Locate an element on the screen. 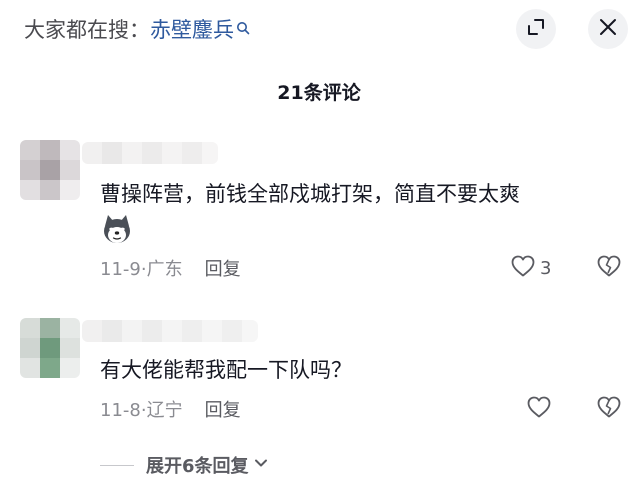  divider is located at coordinates (117, 465).